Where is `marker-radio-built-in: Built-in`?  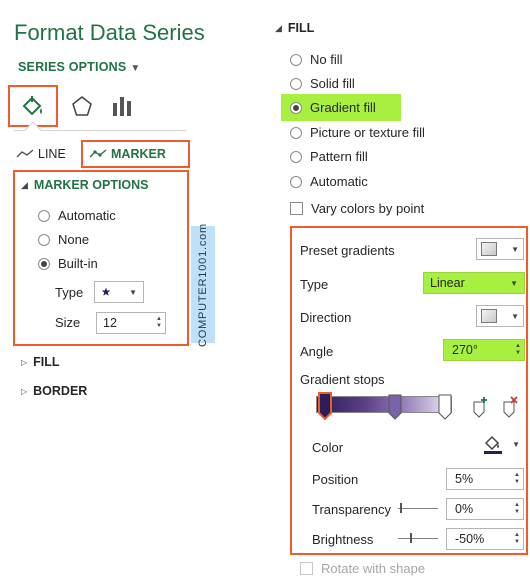 marker-radio-built-in: Built-in is located at coordinates (68, 263).